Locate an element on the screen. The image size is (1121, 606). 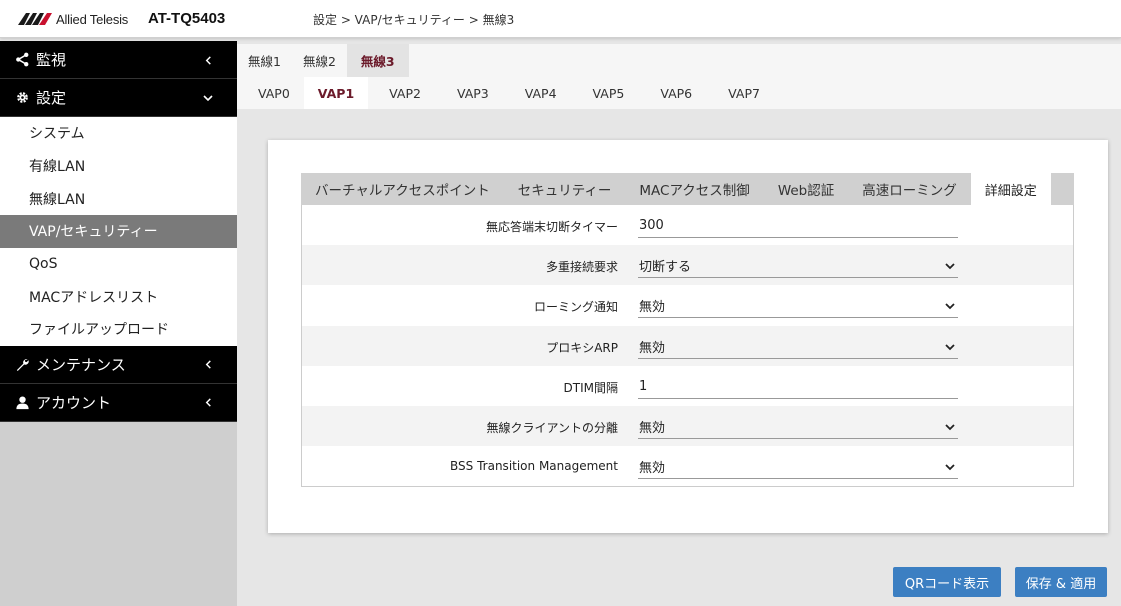
select-value: 切断する is located at coordinates (665, 268).